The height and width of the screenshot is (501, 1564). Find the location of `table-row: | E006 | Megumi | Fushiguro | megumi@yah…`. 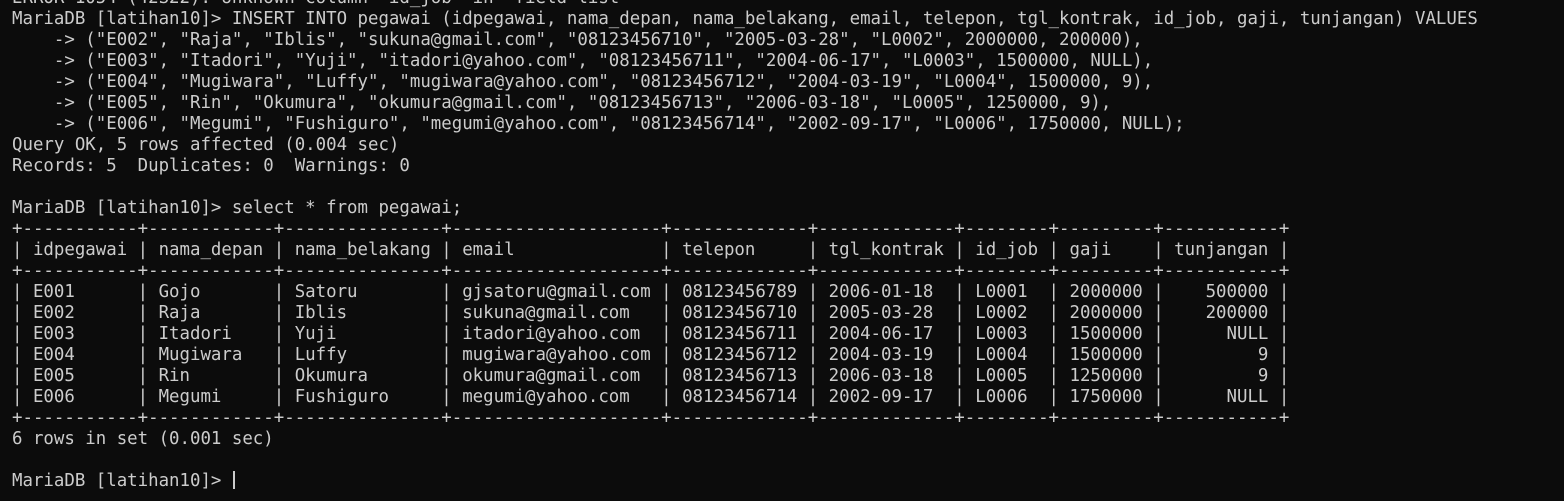

table-row: | E006 | Megumi | Fushiguro | megumi@yah… is located at coordinates (651, 397).